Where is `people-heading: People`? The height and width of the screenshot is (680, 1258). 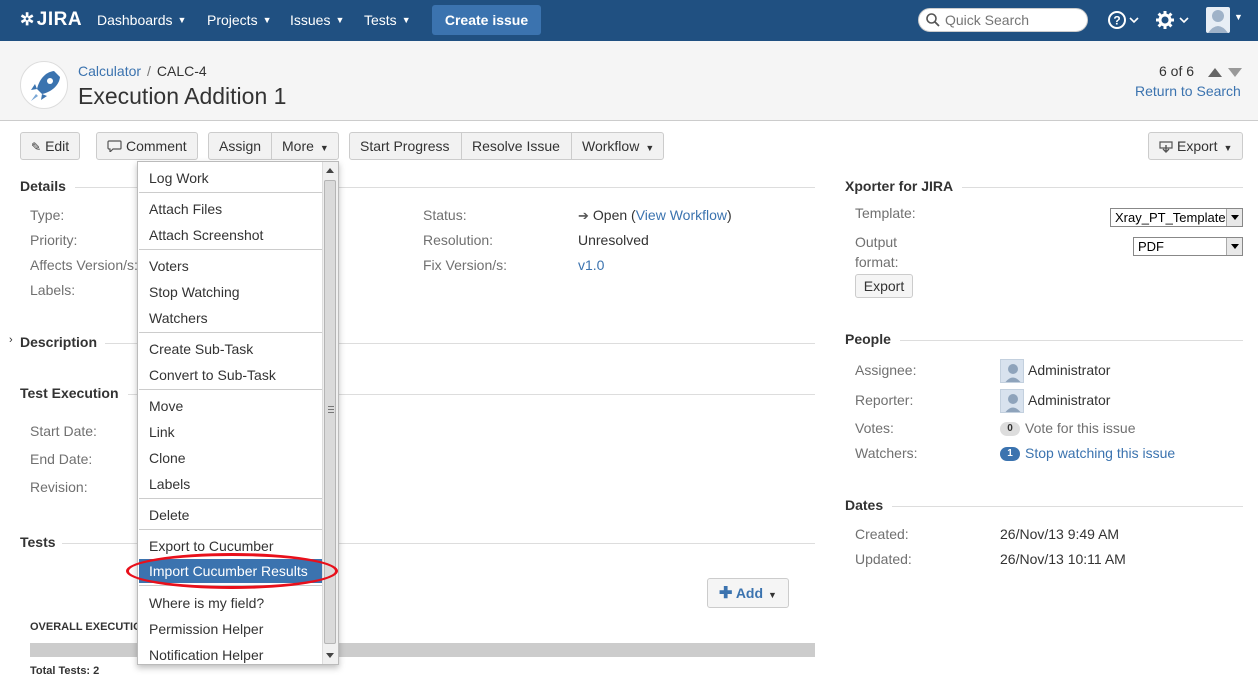
people-heading: People is located at coordinates (868, 339).